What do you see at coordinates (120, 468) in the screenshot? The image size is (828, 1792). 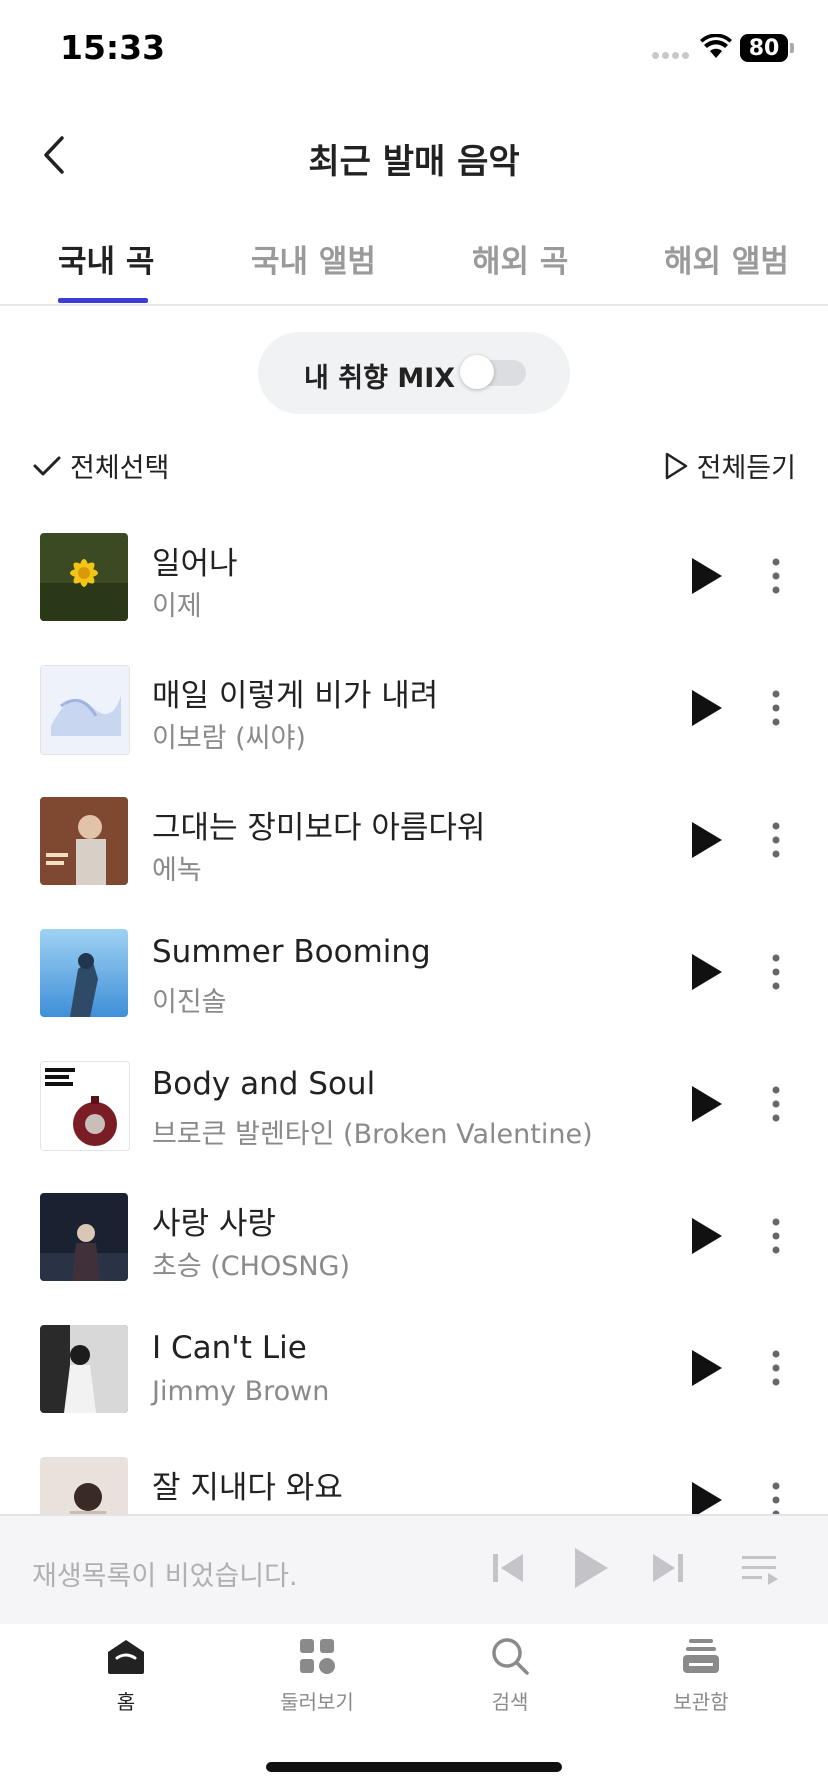 I see `select-all-label: 전체선택` at bounding box center [120, 468].